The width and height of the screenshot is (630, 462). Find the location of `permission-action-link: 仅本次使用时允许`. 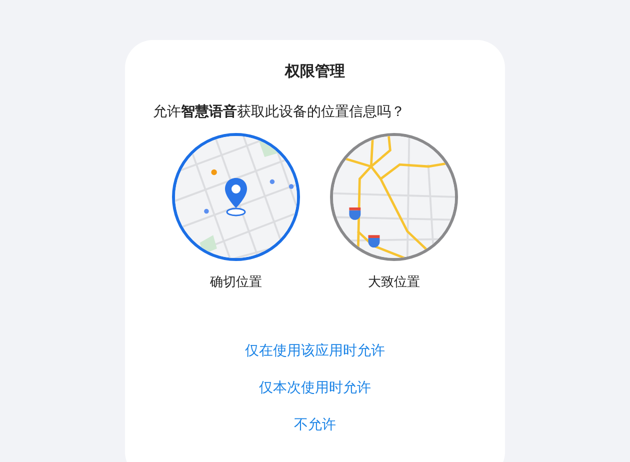

permission-action-link: 仅本次使用时允许 is located at coordinates (315, 388).